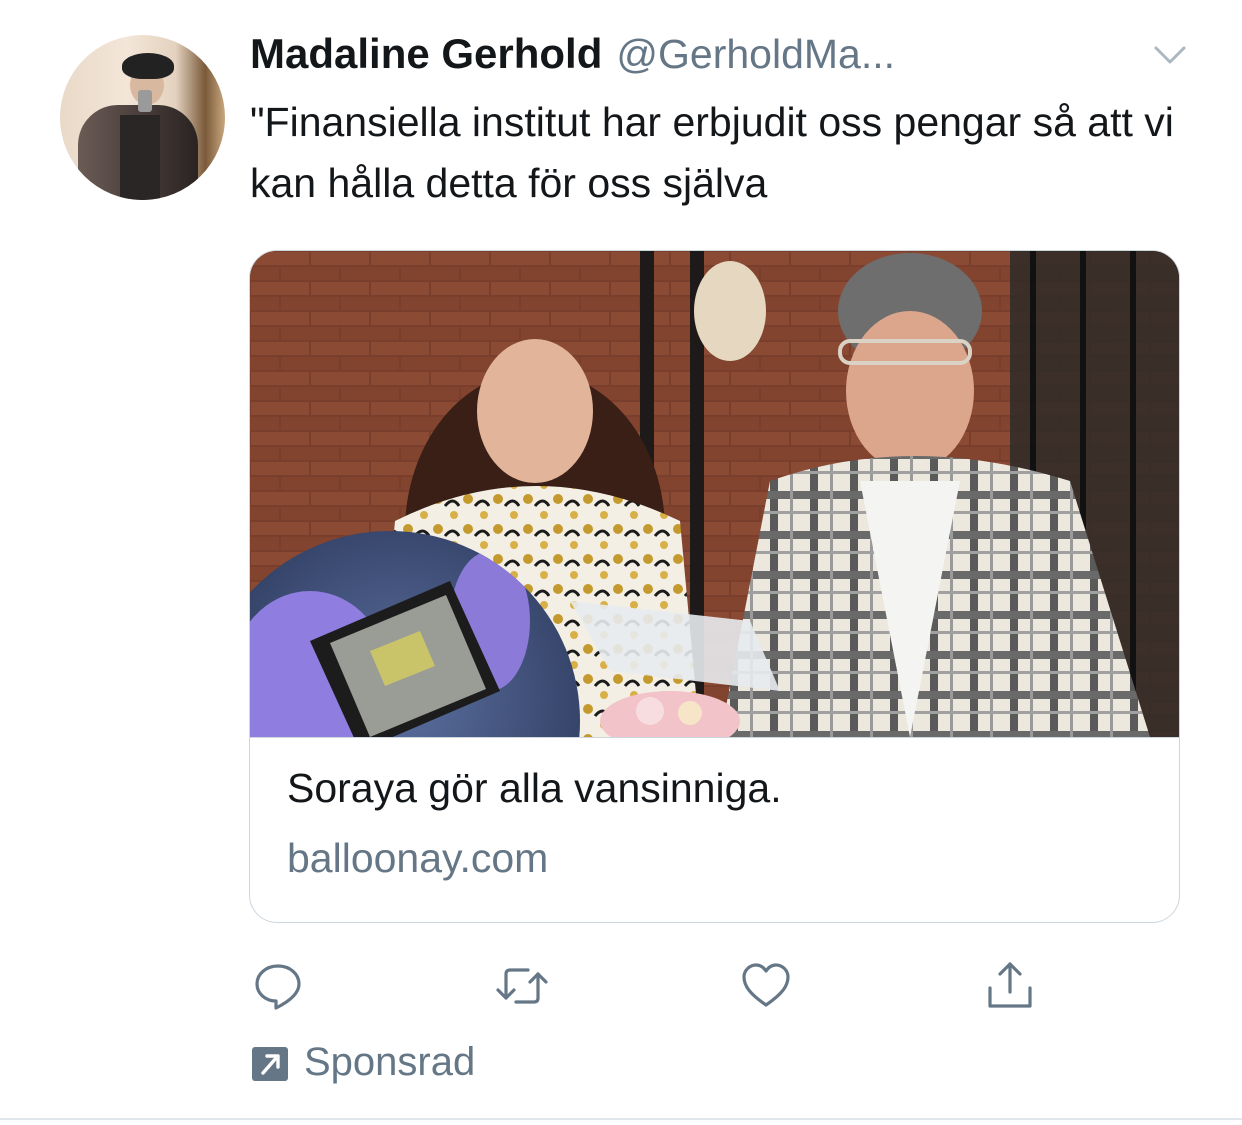 This screenshot has width=1242, height=1125. I want to click on avatar-figure-inner, so click(140, 157).